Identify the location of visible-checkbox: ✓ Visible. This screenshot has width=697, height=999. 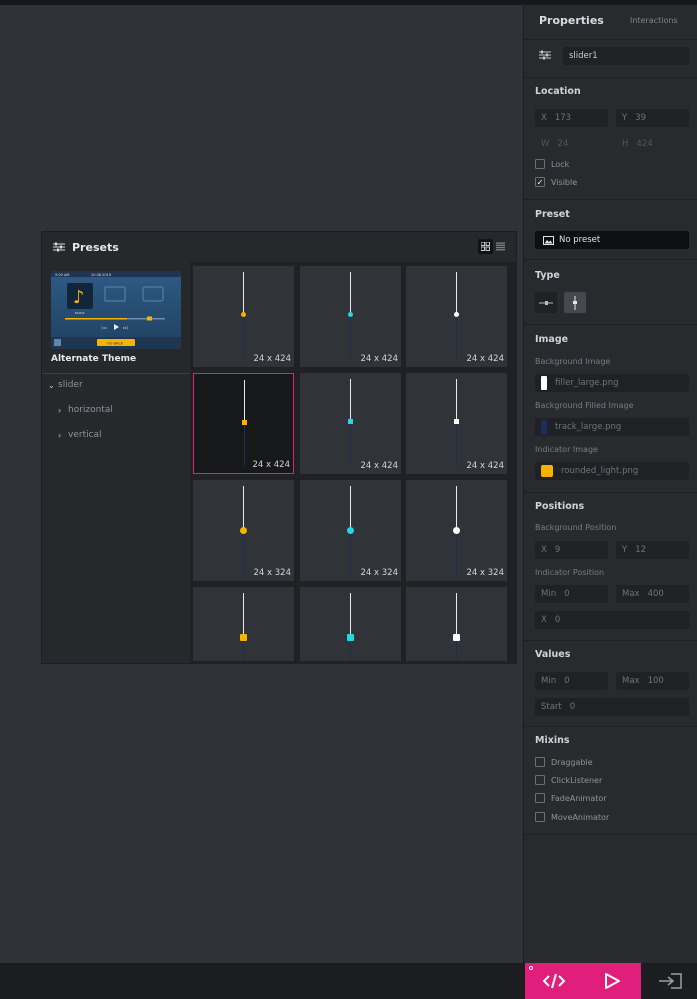
(556, 182).